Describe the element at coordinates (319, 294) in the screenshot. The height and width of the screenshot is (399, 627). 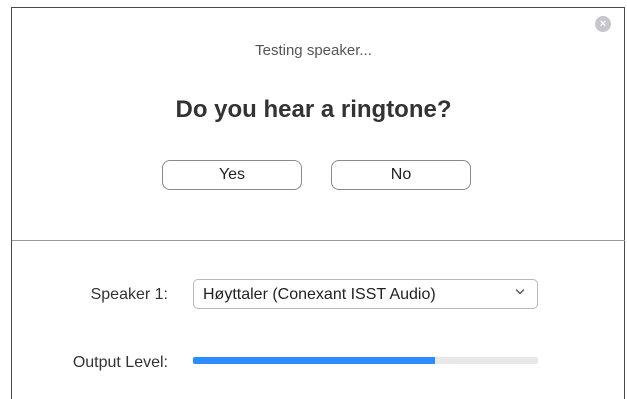
I see `speaker-selected-value: Høyttaler (Conexant ISST Audio)` at that location.